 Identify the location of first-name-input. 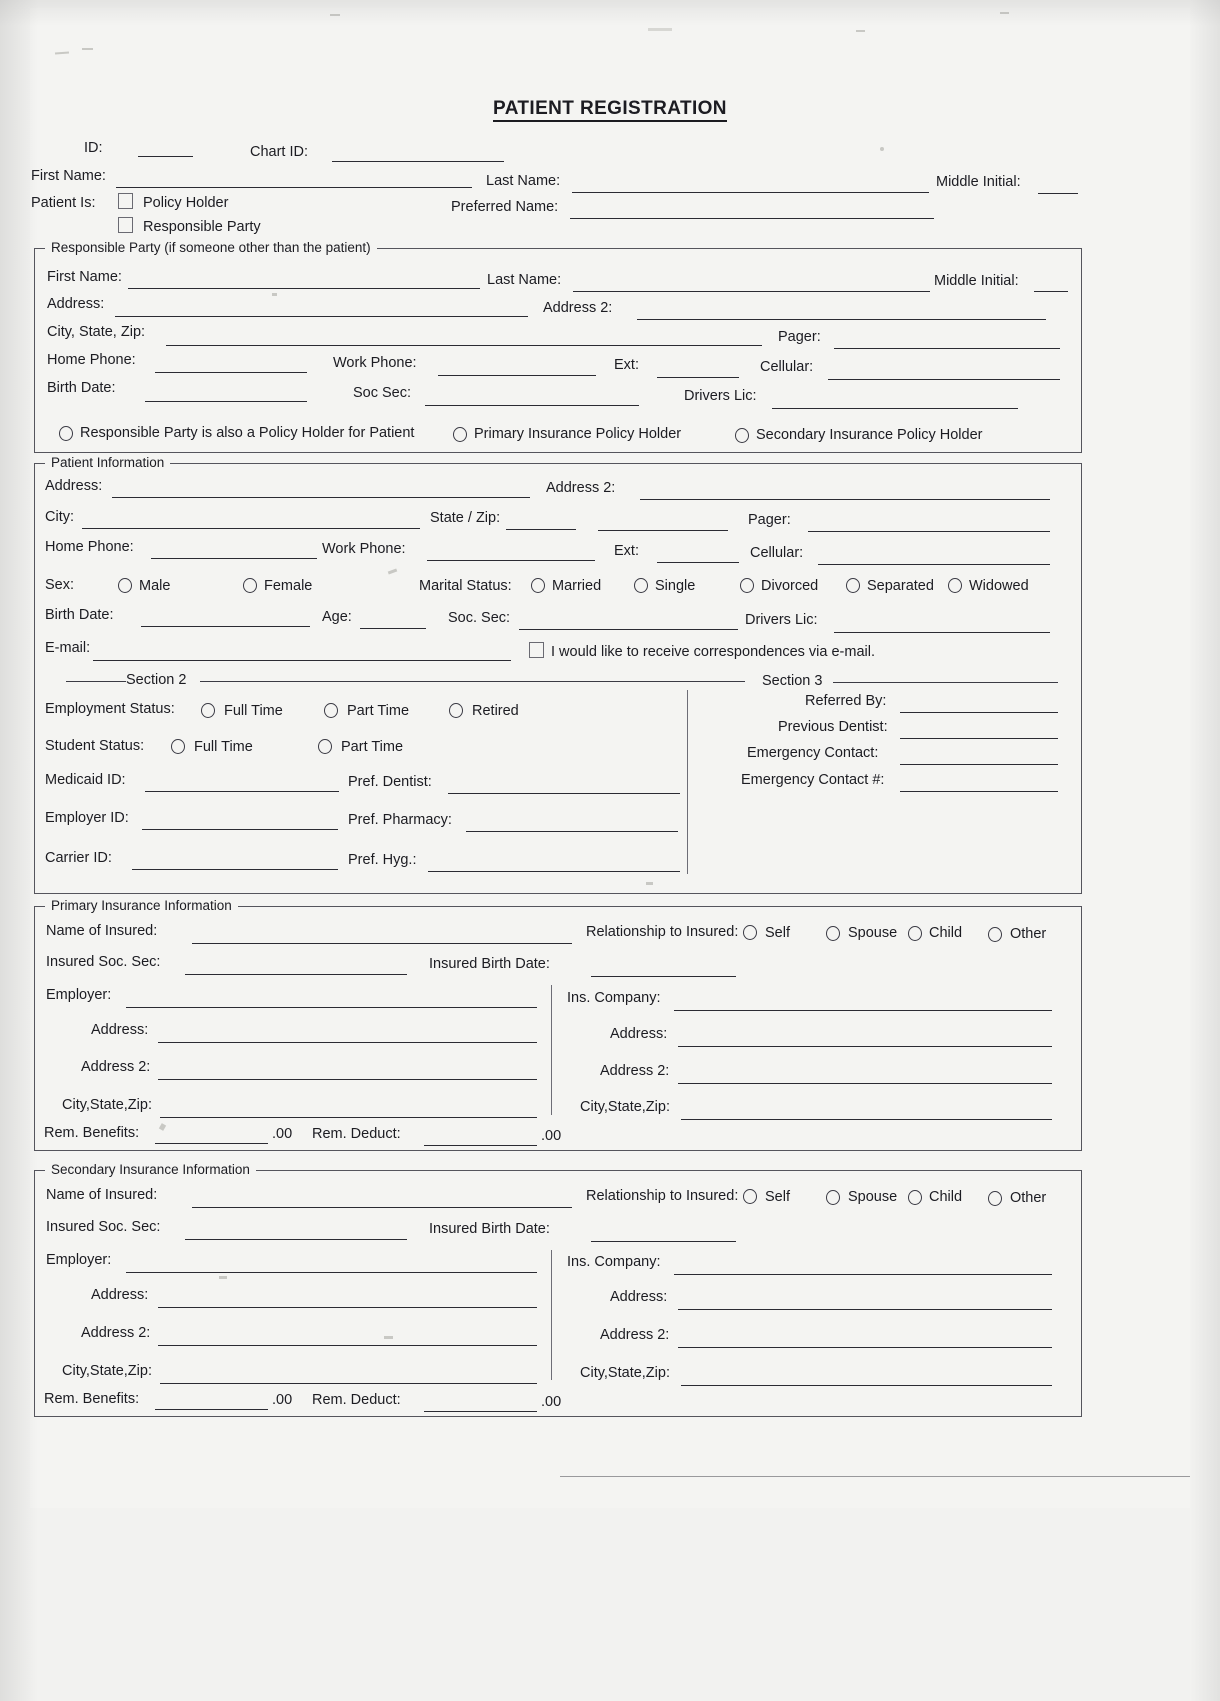
(294, 187).